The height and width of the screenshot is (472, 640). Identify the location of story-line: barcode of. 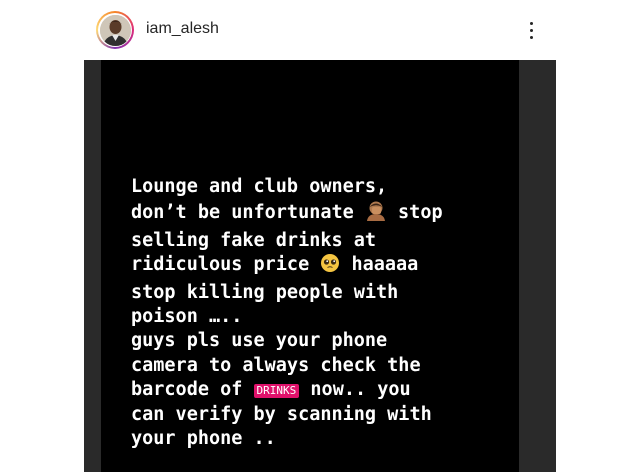
(192, 390).